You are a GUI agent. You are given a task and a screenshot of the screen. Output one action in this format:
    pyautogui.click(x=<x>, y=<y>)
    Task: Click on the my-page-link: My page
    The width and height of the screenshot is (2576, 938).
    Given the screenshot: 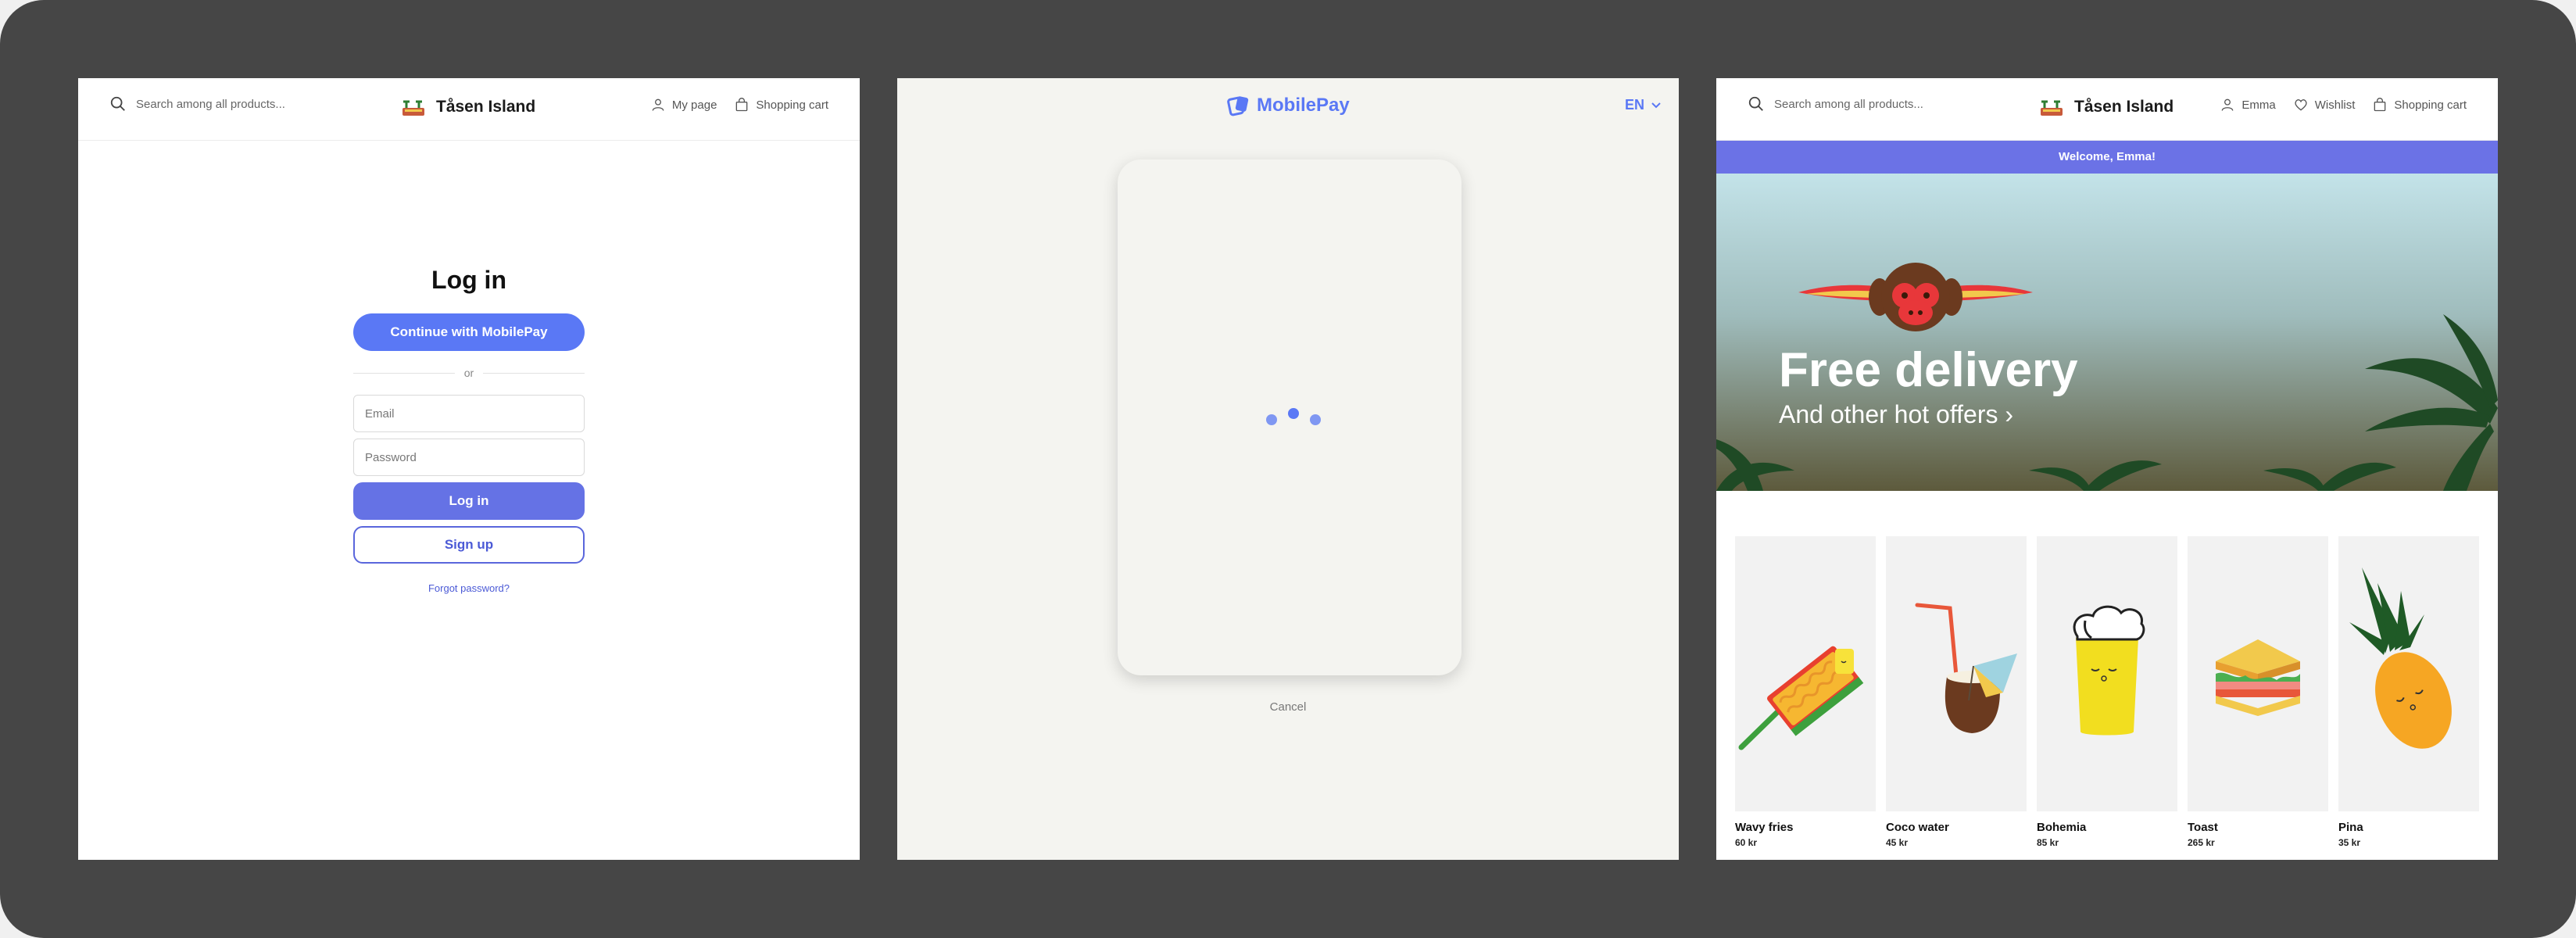 What is the action you would take?
    pyautogui.click(x=683, y=105)
    